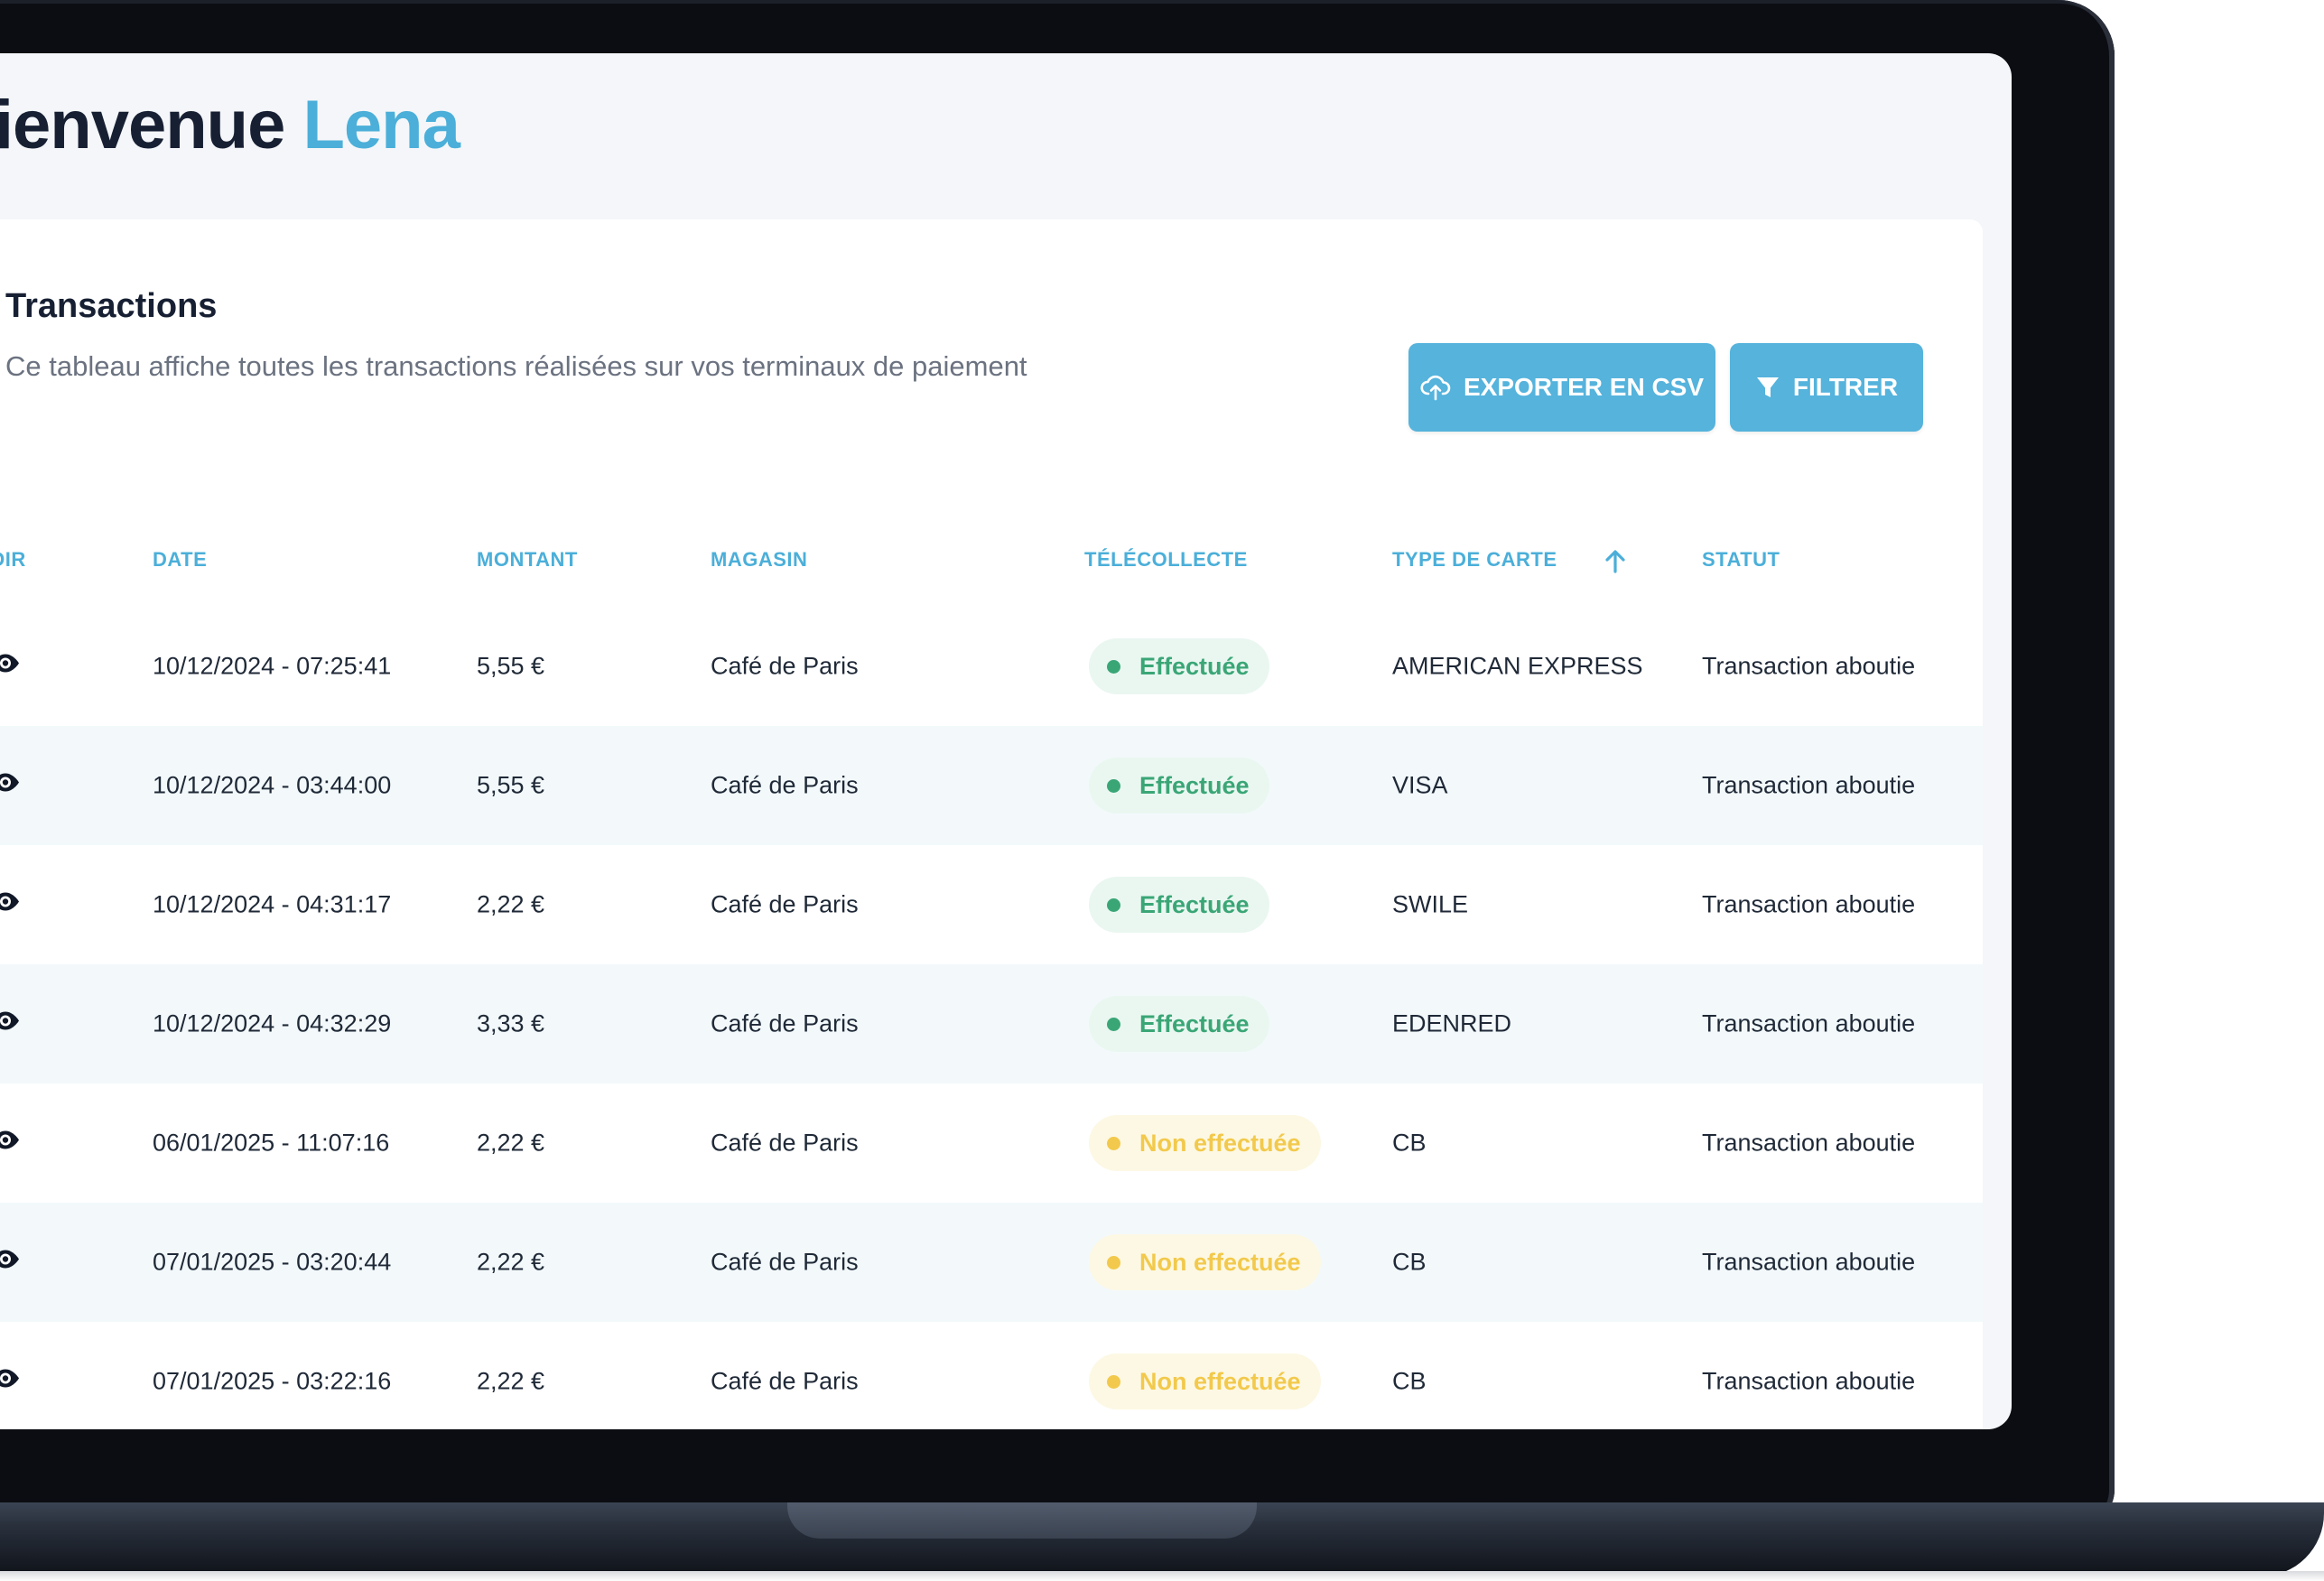  Describe the element at coordinates (1430, 904) in the screenshot. I see `cell-card-type: SWILE` at that location.